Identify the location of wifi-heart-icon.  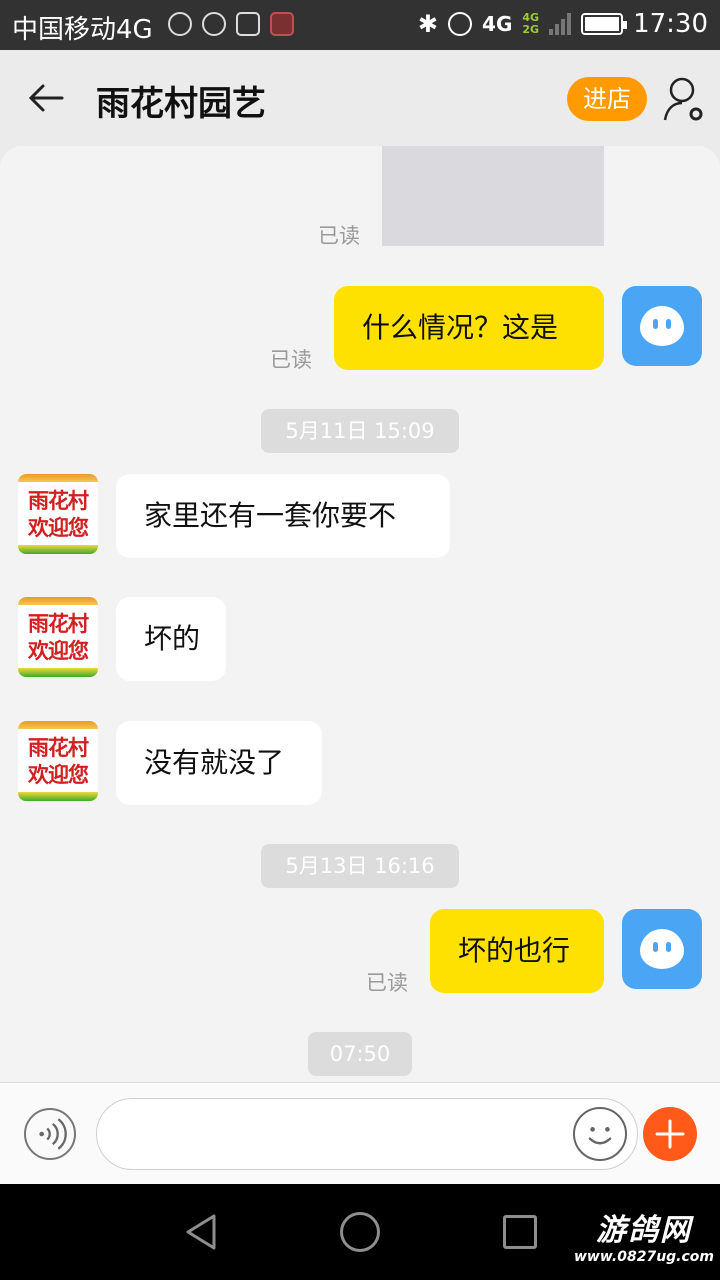
(180, 24).